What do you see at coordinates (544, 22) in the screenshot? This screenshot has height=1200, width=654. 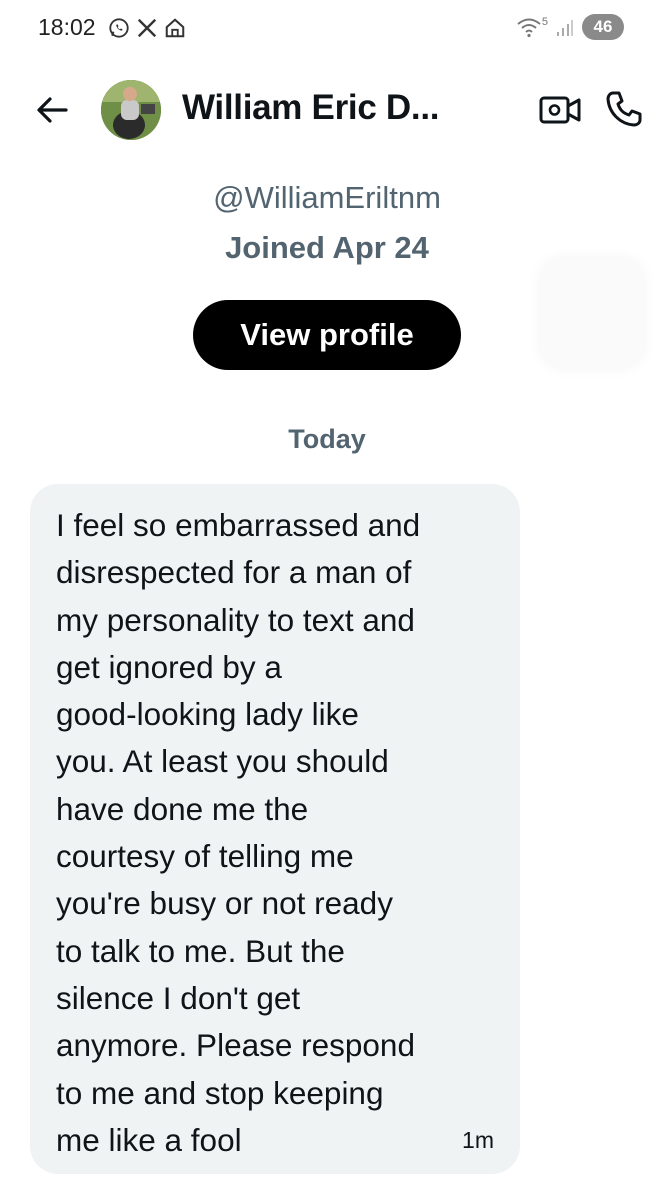 I see `signal-badge: 5` at bounding box center [544, 22].